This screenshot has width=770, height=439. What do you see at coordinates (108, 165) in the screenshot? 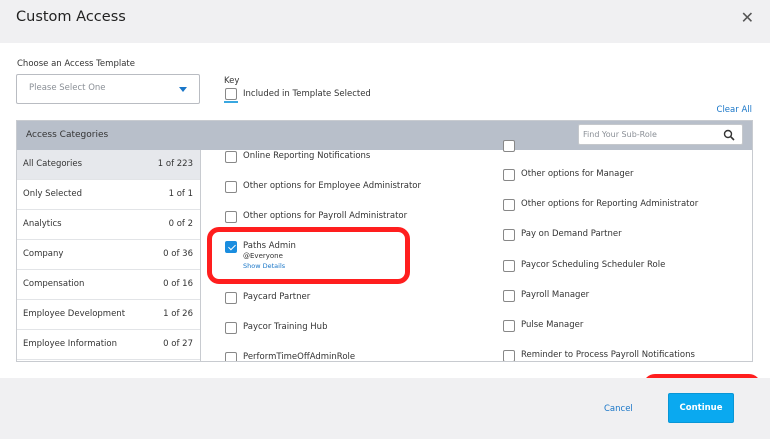
I see `category-item-all-categories: All Categories 1 of 223` at bounding box center [108, 165].